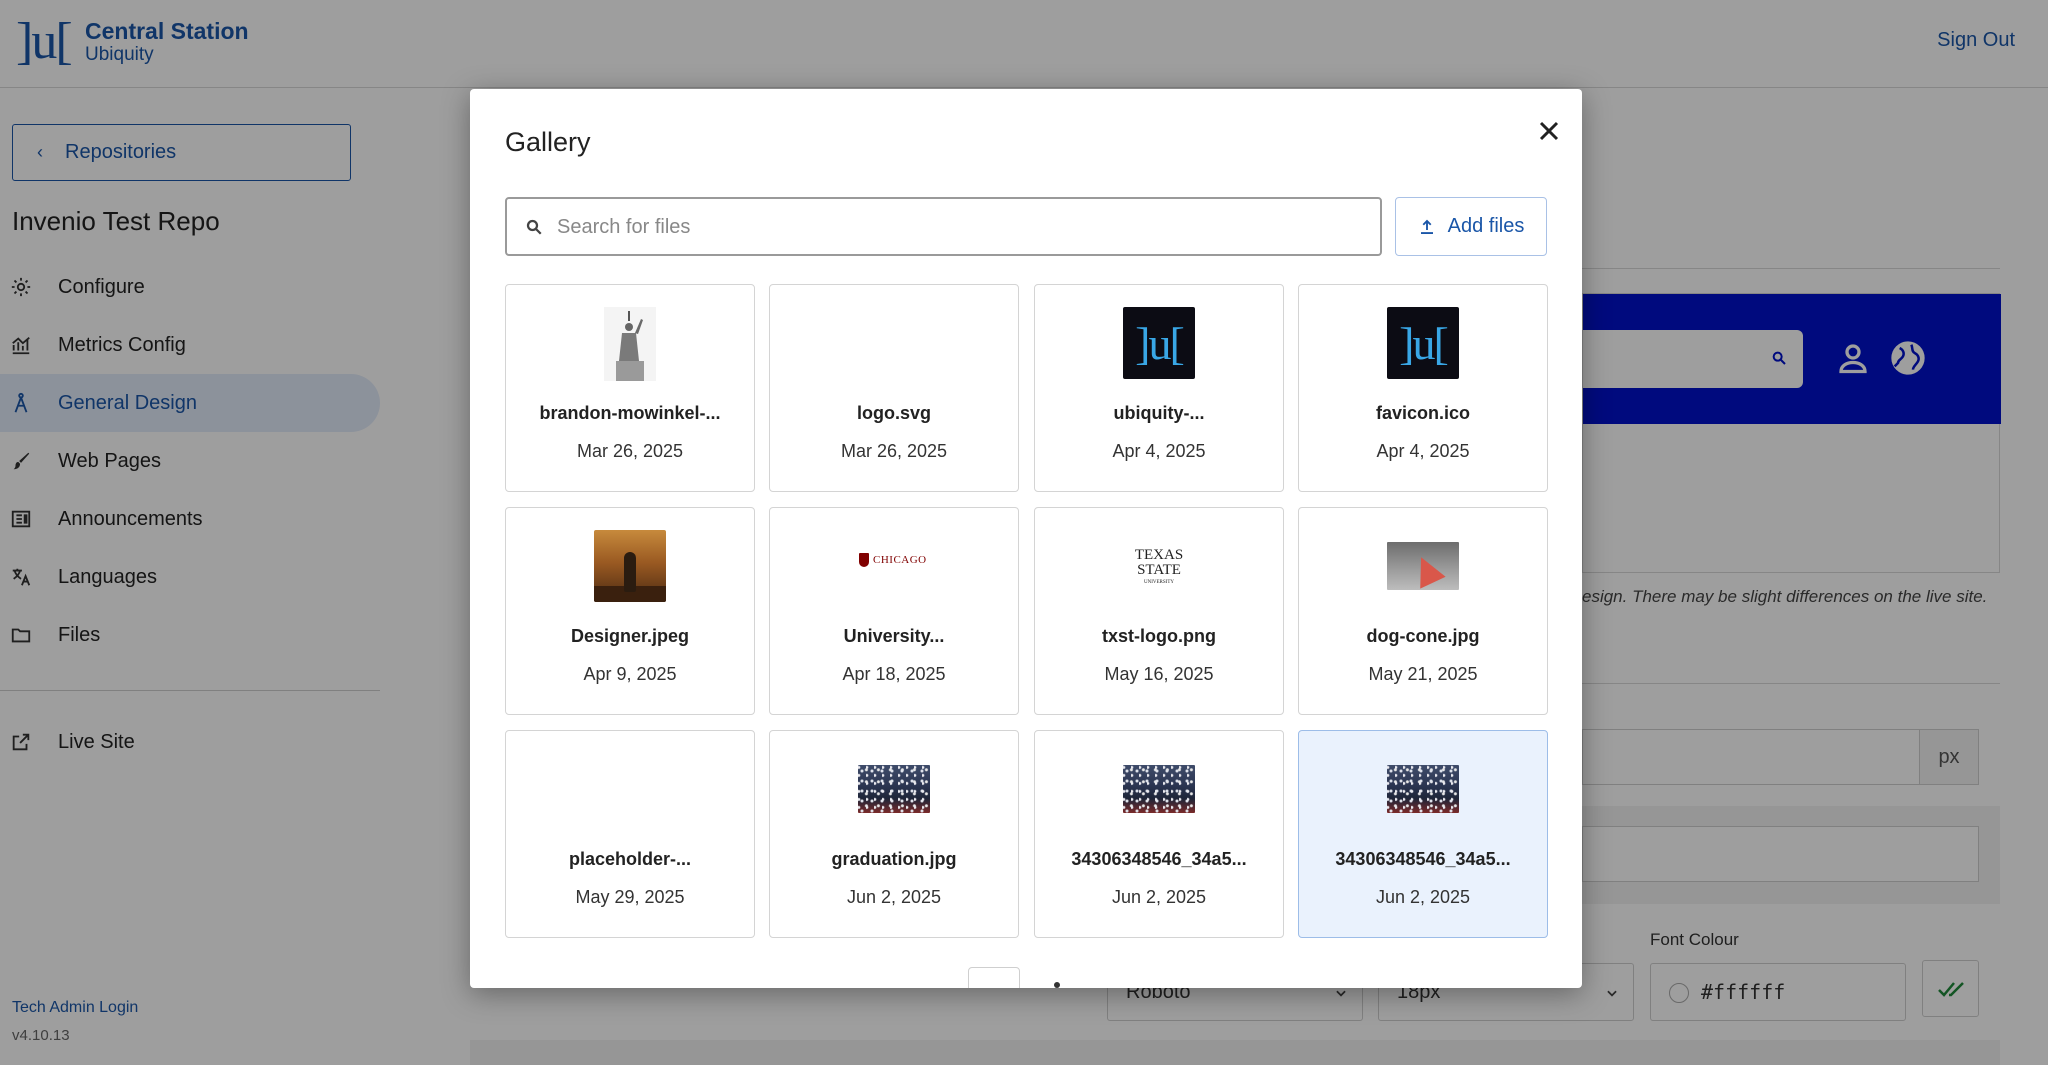 Image resolution: width=2048 pixels, height=1065 pixels. I want to click on file-card: ]u[ ubiquity-... Apr 4, 2025, so click(1159, 388).